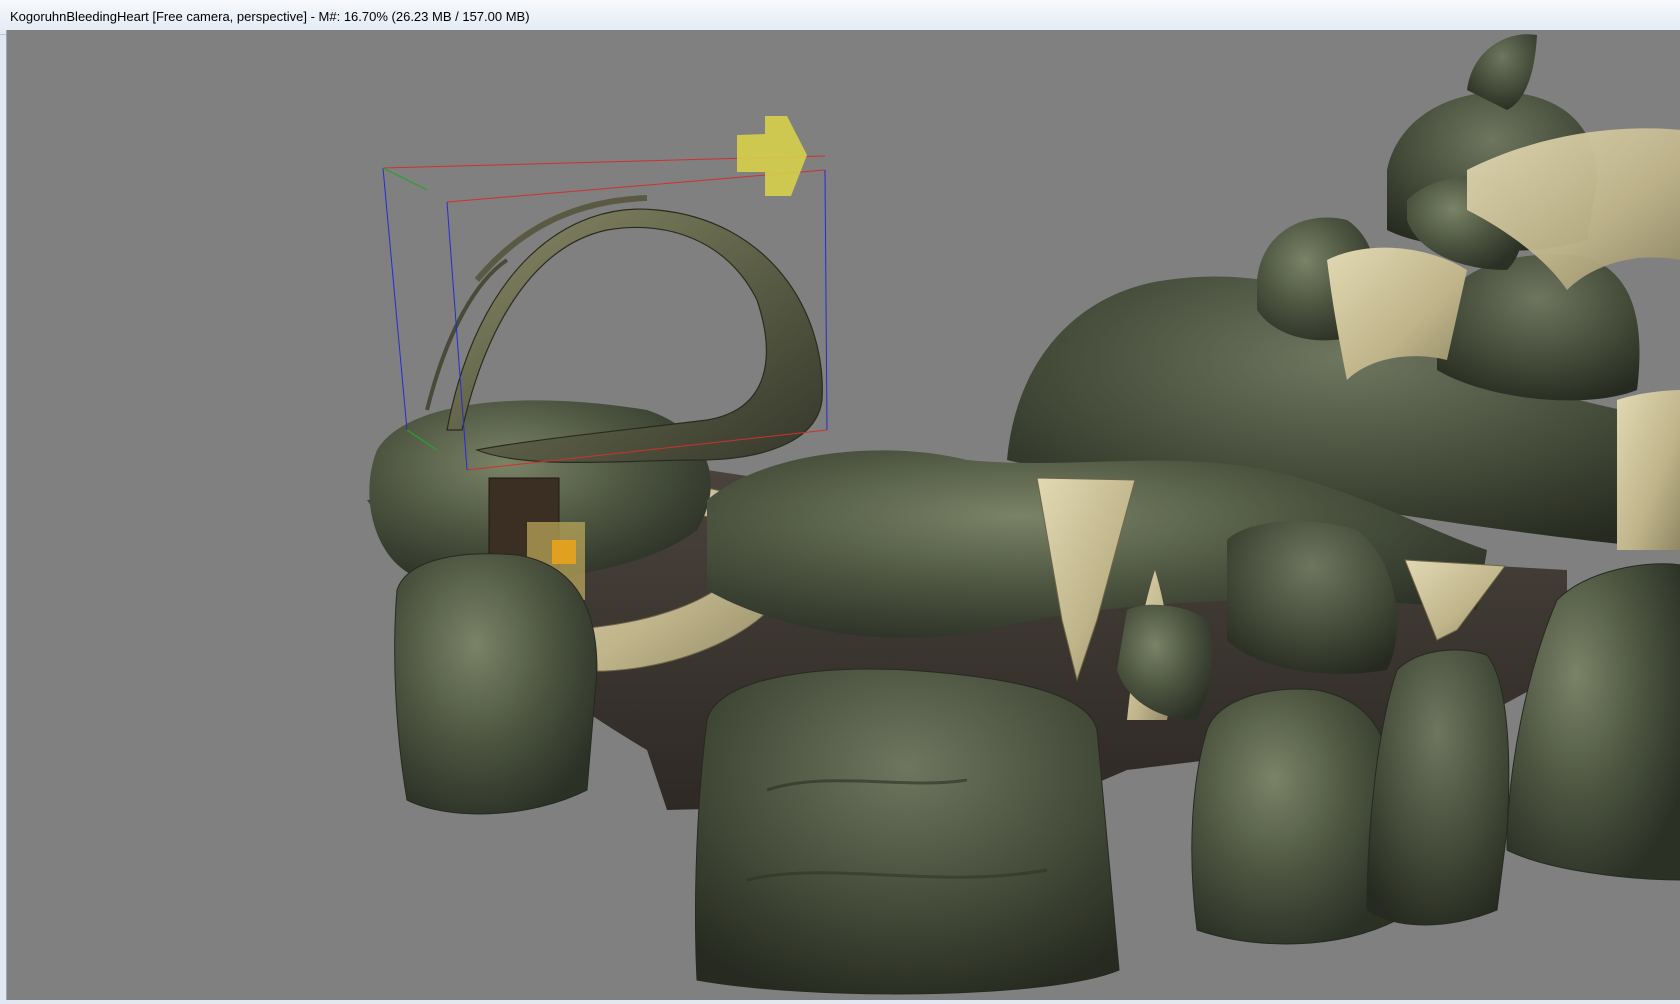 The image size is (1680, 1004). Describe the element at coordinates (772, 156) in the screenshot. I see `move-arrow-icon` at that location.